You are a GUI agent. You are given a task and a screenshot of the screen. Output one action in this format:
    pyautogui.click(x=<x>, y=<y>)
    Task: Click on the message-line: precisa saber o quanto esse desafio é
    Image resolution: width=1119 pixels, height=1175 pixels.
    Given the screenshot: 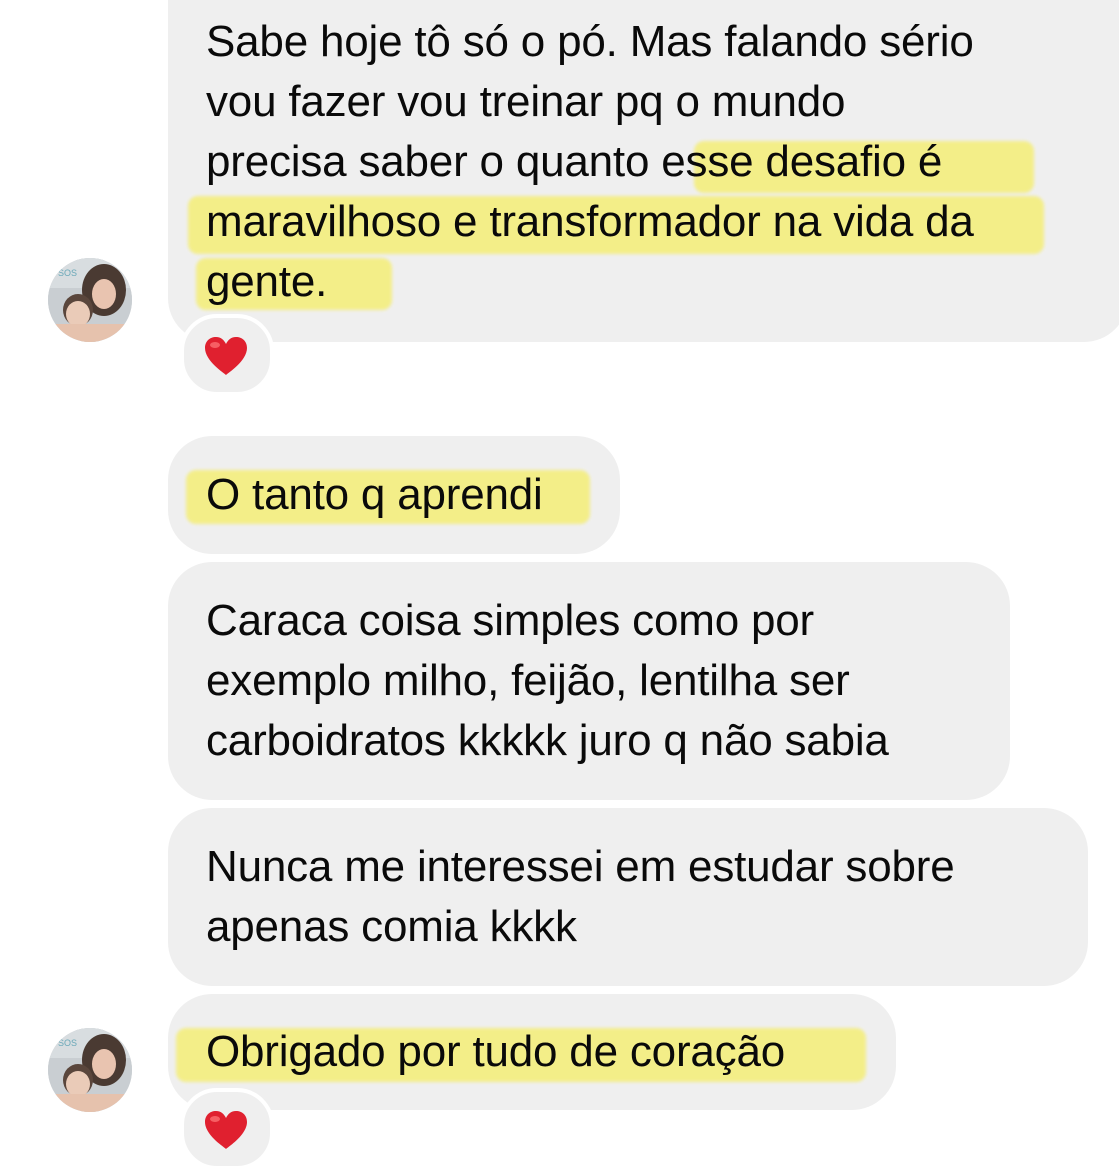 What is the action you would take?
    pyautogui.click(x=574, y=161)
    